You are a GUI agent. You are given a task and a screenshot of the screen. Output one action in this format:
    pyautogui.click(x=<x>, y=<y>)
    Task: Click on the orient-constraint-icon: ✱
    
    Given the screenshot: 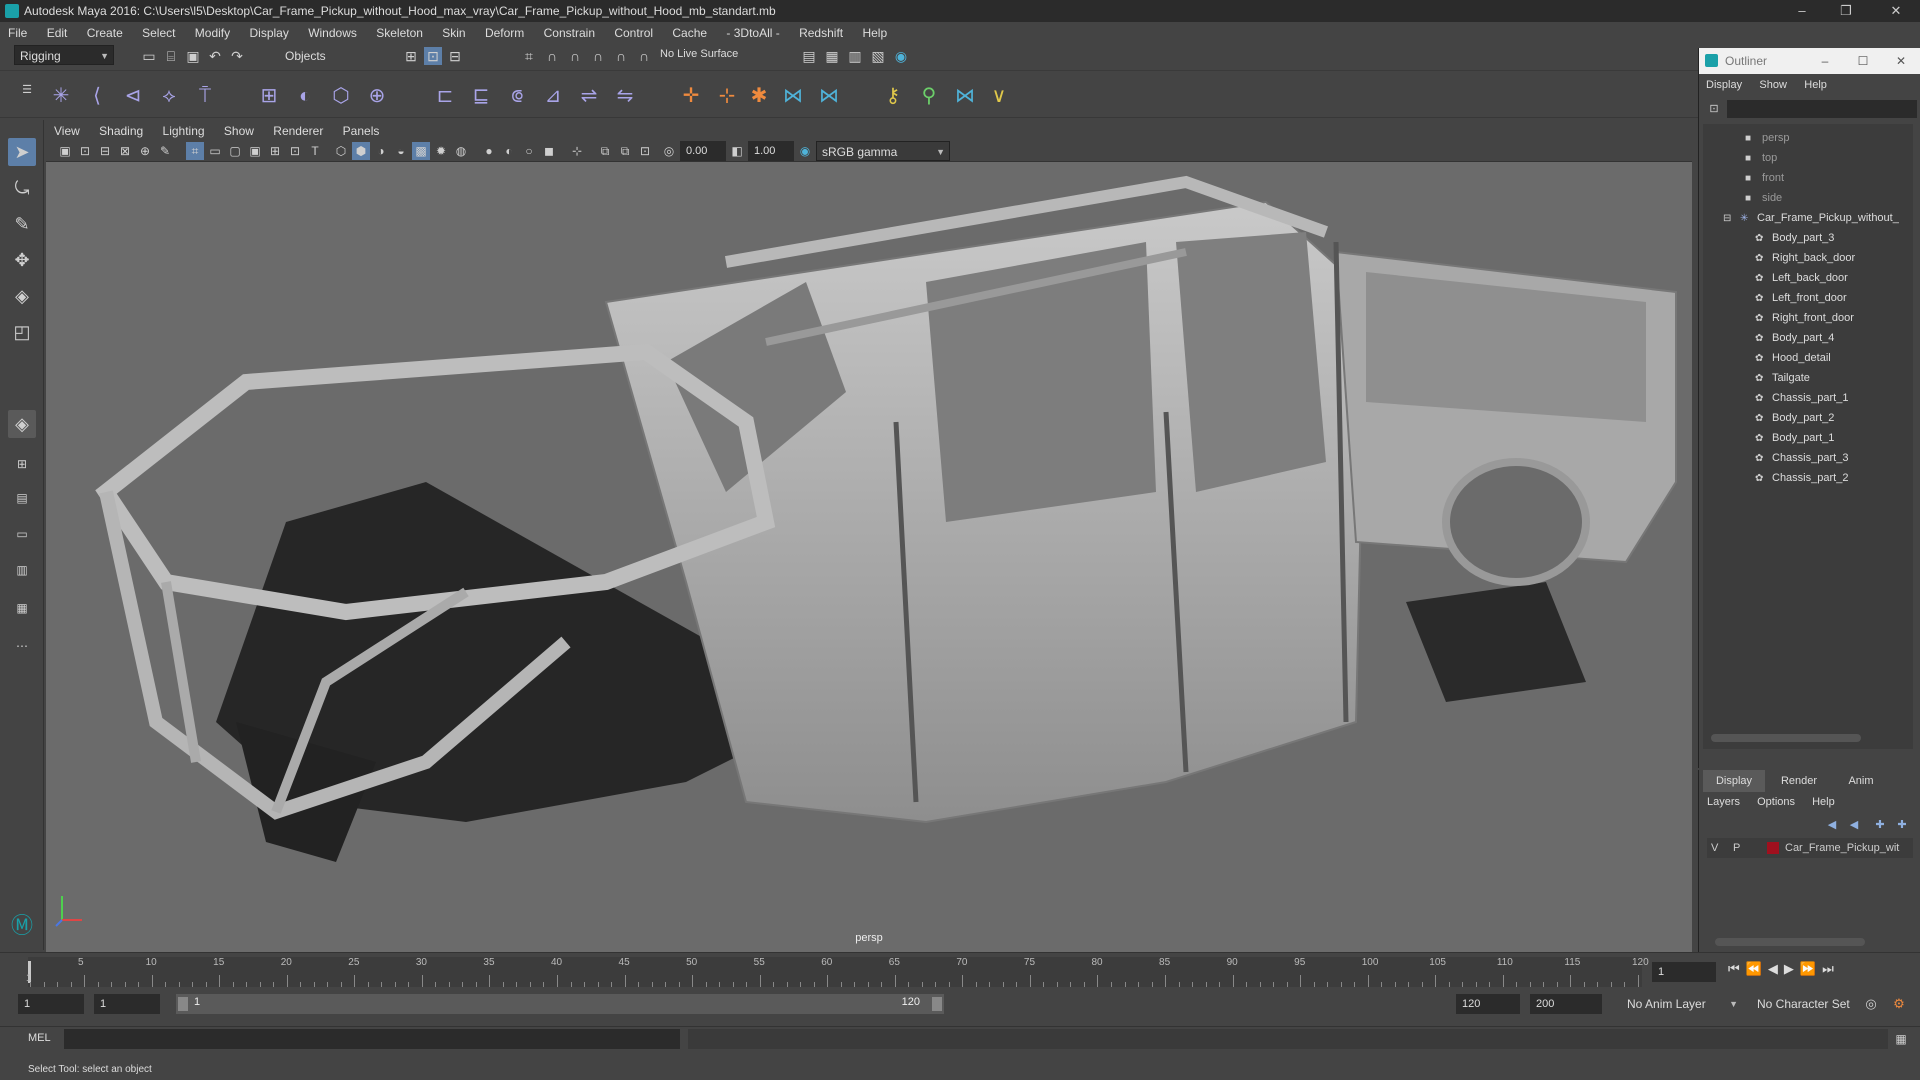 What is the action you would take?
    pyautogui.click(x=759, y=96)
    